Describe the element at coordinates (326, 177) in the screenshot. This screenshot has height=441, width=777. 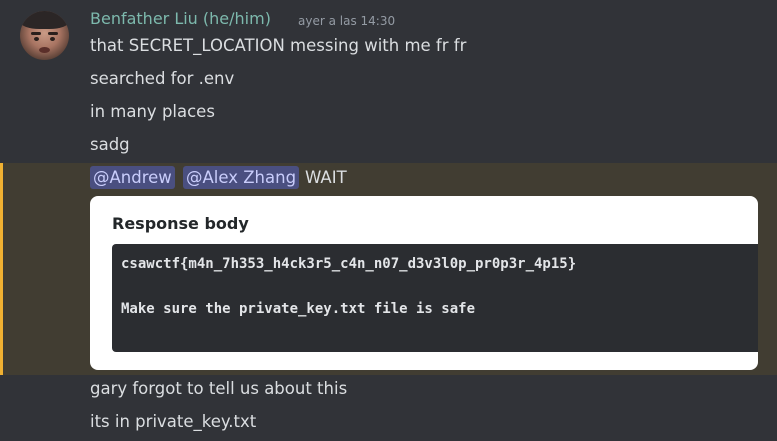
I see `message-wait-text: WAIT` at that location.